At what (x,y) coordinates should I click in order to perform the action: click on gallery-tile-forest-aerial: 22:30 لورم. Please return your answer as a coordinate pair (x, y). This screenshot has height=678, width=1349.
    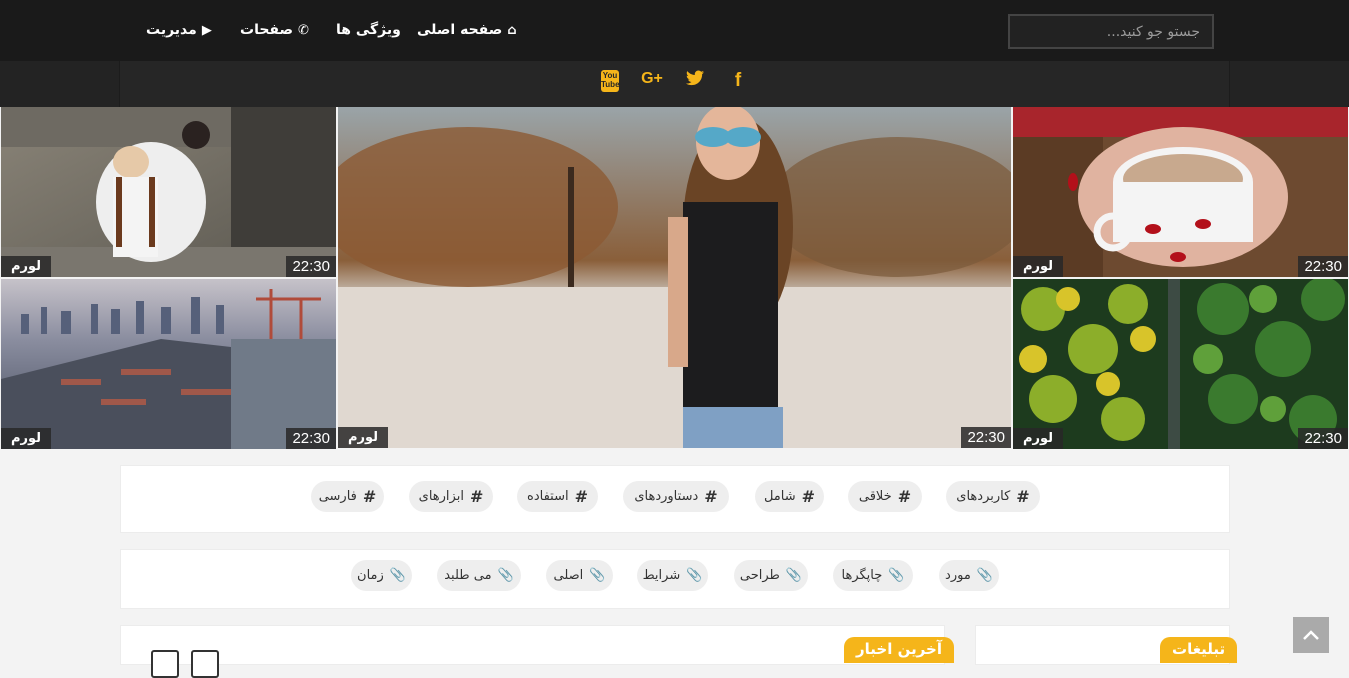
    Looking at the image, I should click on (1180, 364).